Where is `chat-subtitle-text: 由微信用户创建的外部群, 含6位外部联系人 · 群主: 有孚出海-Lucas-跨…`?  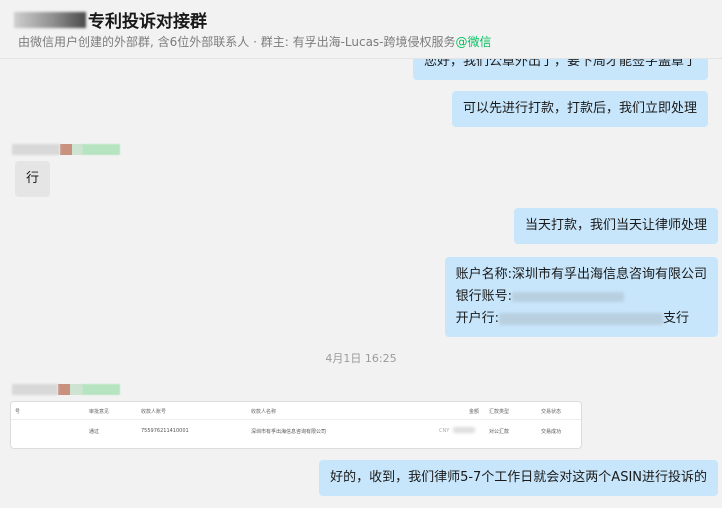
chat-subtitle-text: 由微信用户创建的外部群, 含6位外部联系人 · 群主: 有孚出海-Lucas-跨… is located at coordinates (237, 42).